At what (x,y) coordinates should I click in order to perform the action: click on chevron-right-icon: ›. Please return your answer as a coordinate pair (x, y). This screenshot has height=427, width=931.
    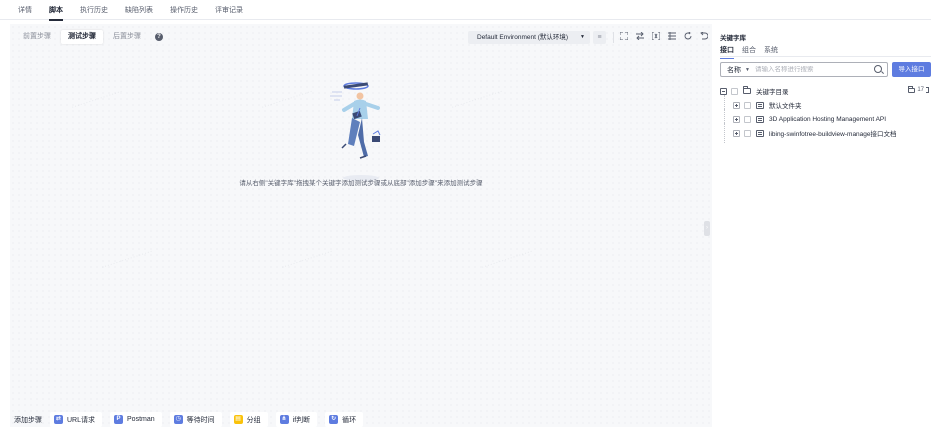
    Looking at the image, I should click on (707, 228).